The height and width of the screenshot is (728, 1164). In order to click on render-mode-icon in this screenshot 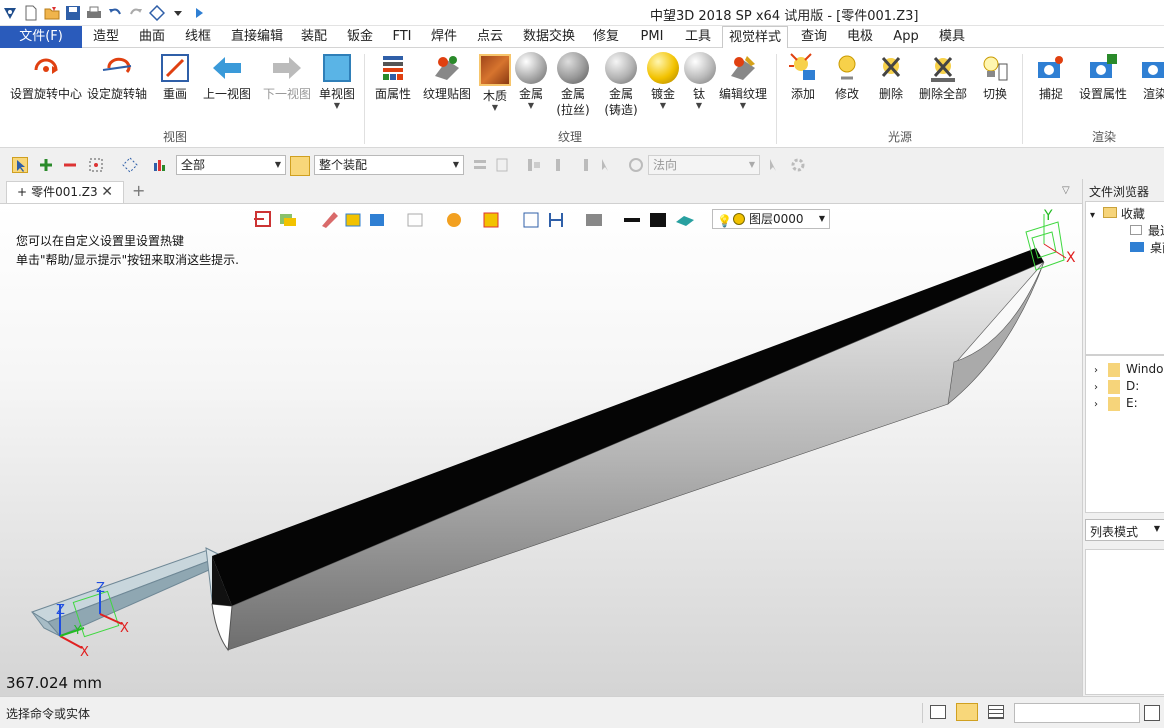, I will do `click(491, 220)`.